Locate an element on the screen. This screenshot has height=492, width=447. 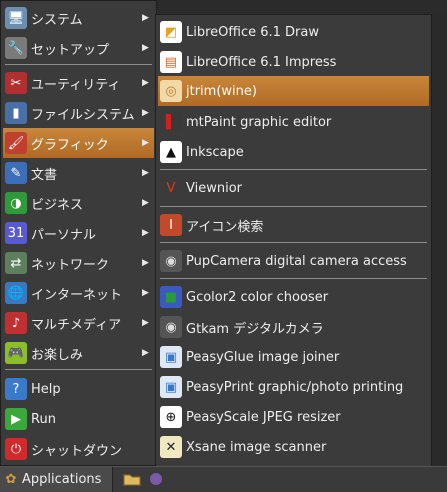
applications-label: Applications is located at coordinates (62, 479).